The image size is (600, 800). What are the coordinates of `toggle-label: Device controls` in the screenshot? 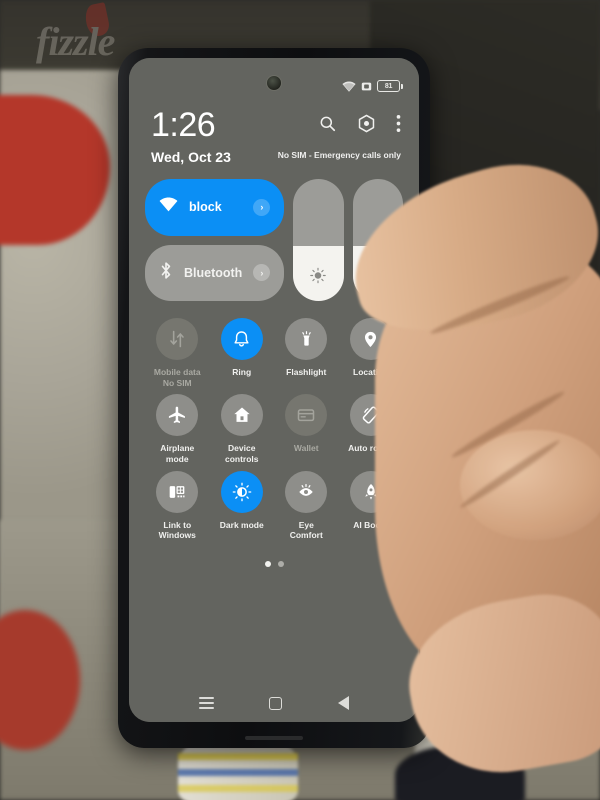 It's located at (241, 453).